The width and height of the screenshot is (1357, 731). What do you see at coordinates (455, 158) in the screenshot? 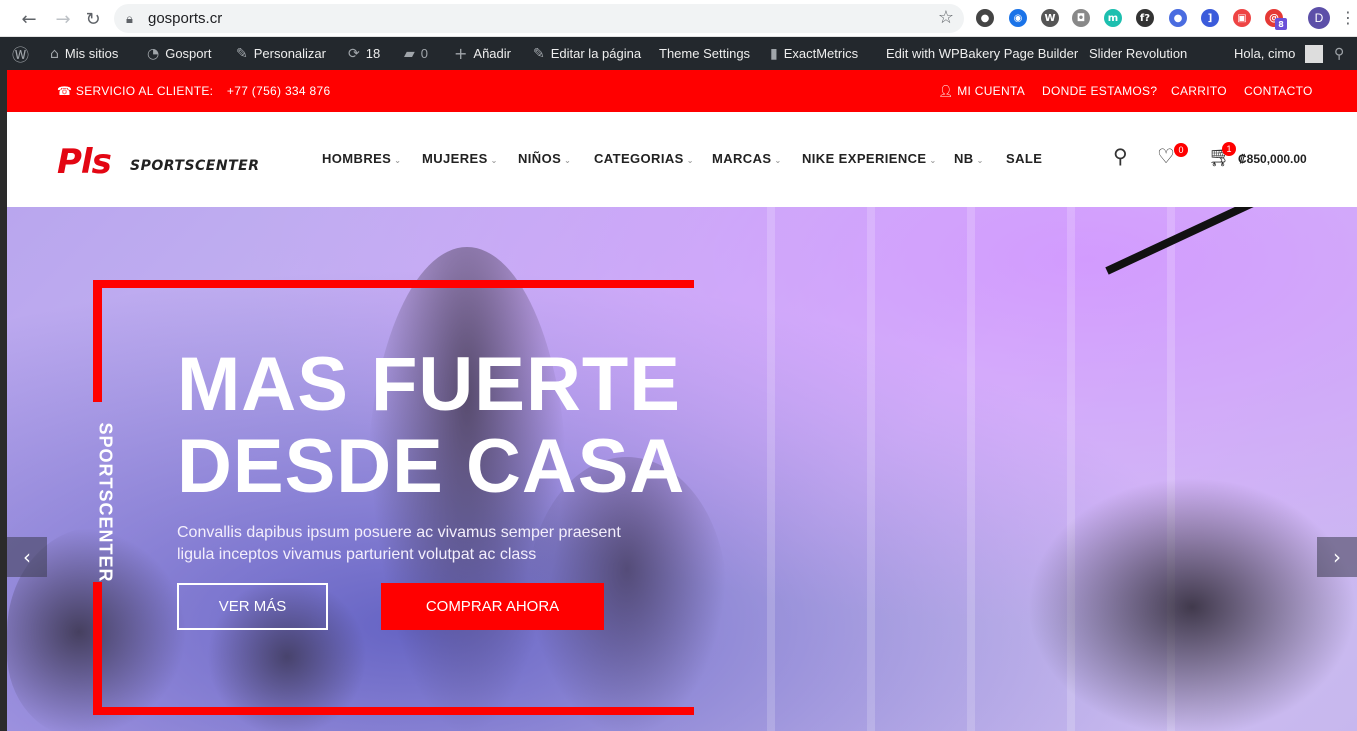
I see `nav-item-label: MUJERES` at bounding box center [455, 158].